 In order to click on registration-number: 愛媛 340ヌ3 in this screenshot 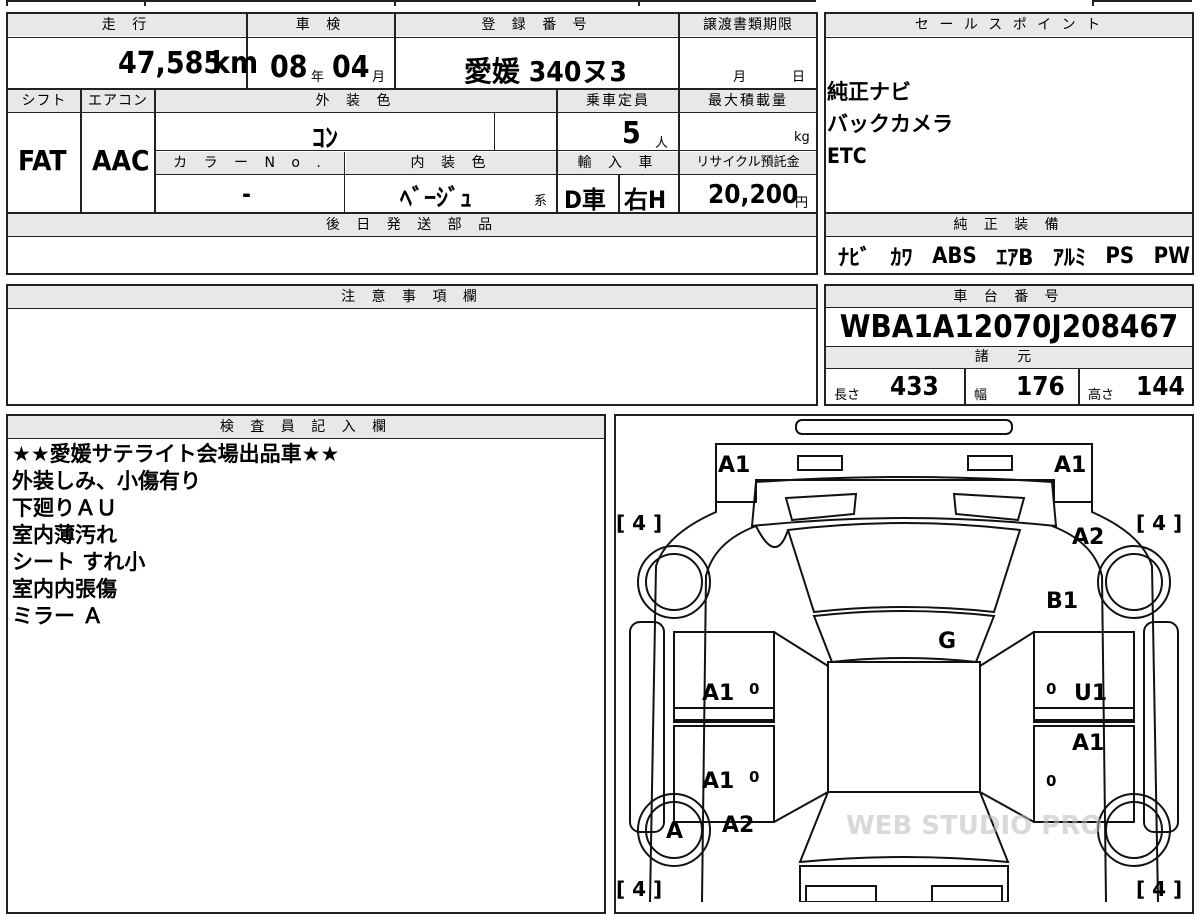, I will do `click(545, 71)`.